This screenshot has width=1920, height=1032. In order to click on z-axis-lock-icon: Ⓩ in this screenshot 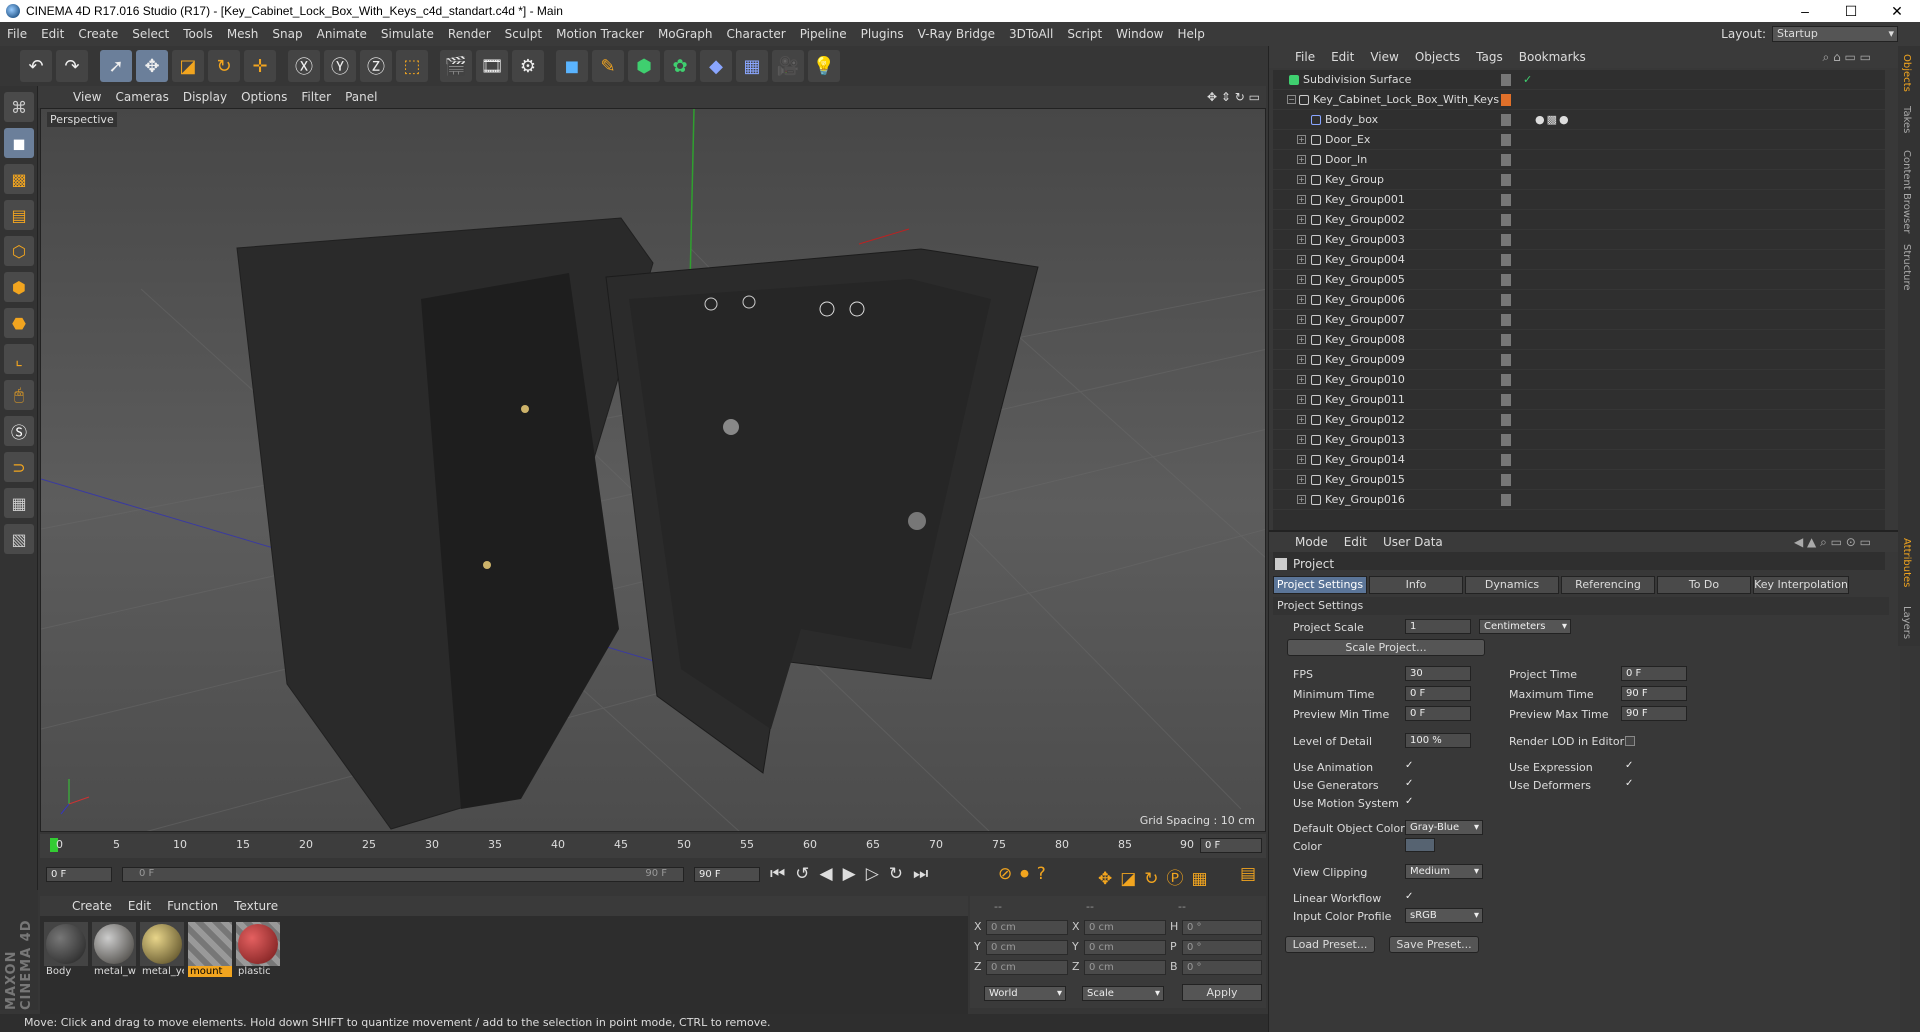, I will do `click(376, 66)`.